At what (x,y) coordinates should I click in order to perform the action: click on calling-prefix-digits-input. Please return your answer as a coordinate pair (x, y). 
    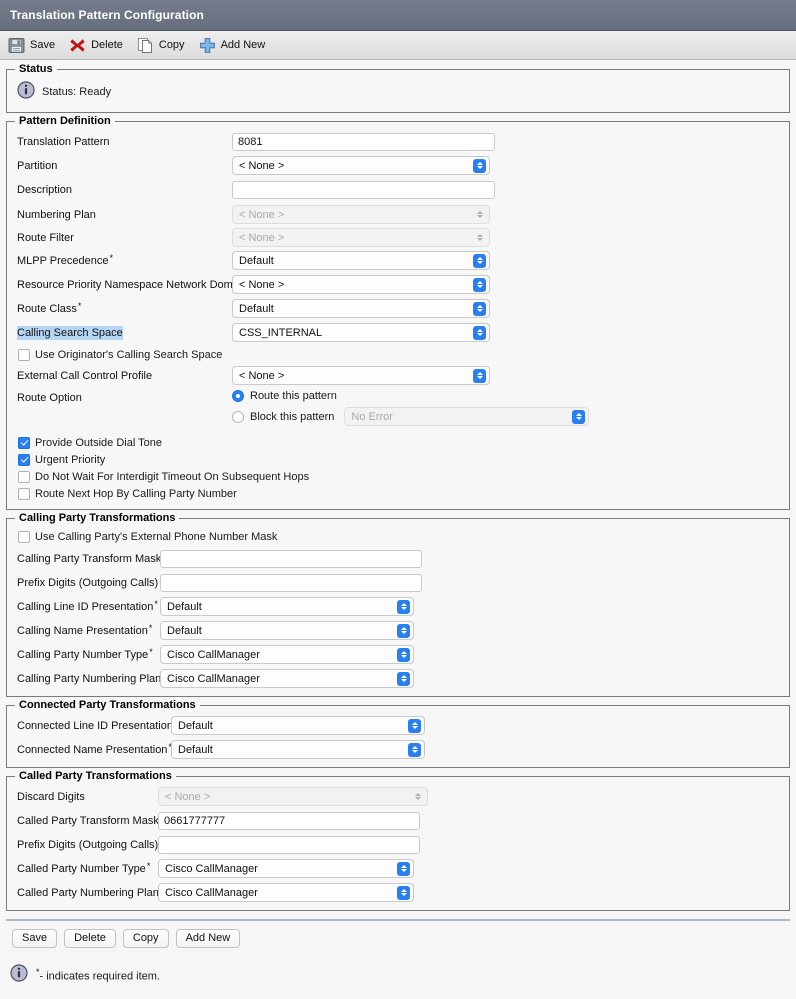
    Looking at the image, I should click on (291, 582).